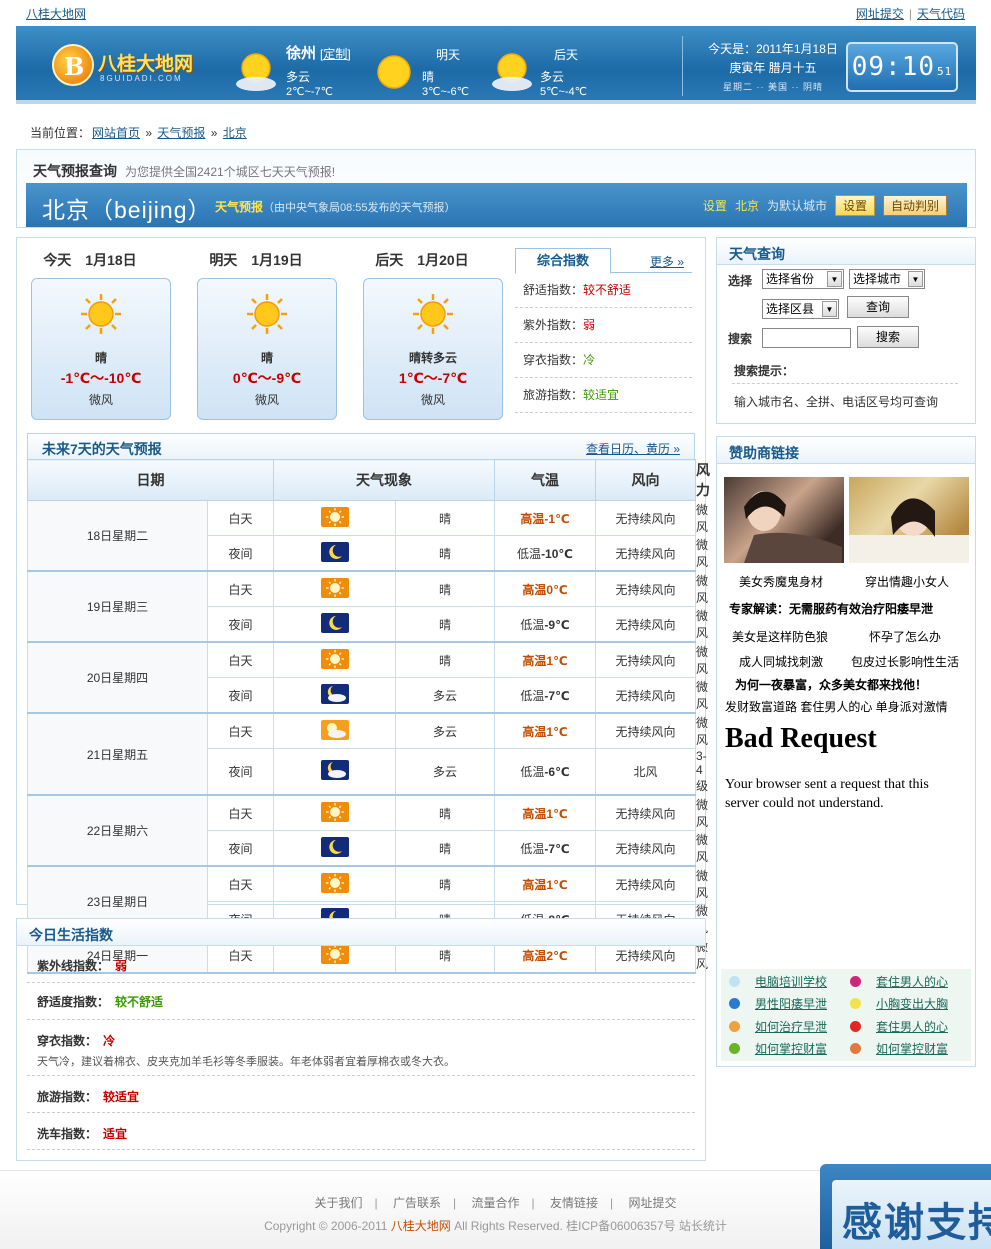  I want to click on query-button: 查询, so click(878, 307).